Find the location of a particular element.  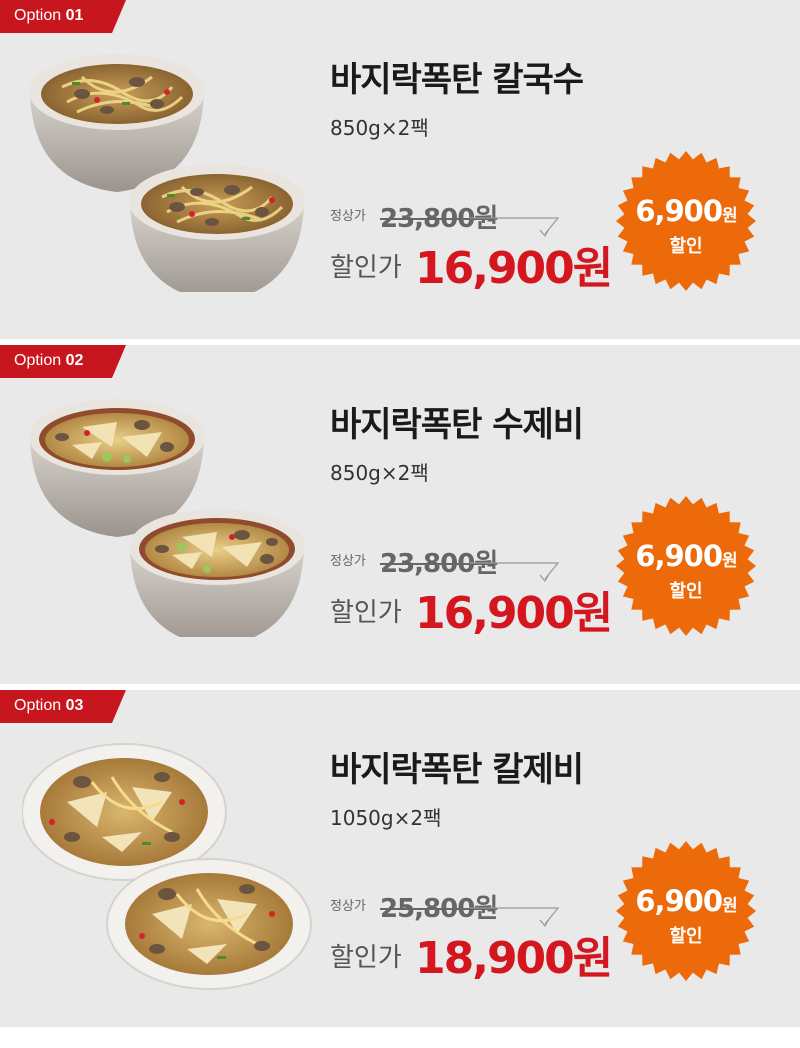

product-weight: 1050g×2팩 is located at coordinates (386, 818).